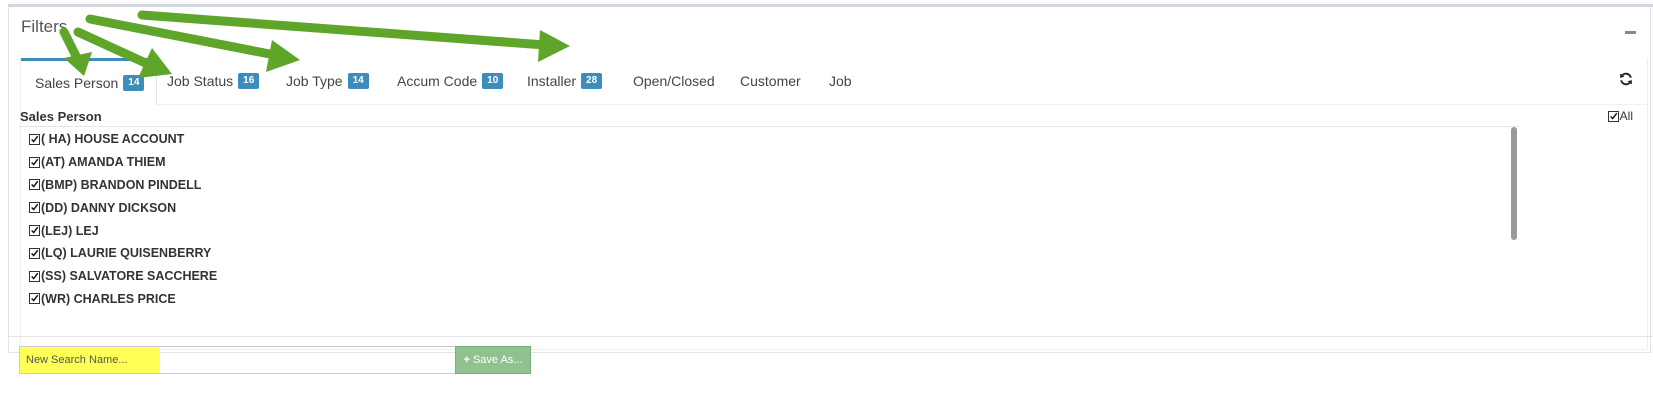  What do you see at coordinates (1626, 79) in the screenshot?
I see `refresh-icon` at bounding box center [1626, 79].